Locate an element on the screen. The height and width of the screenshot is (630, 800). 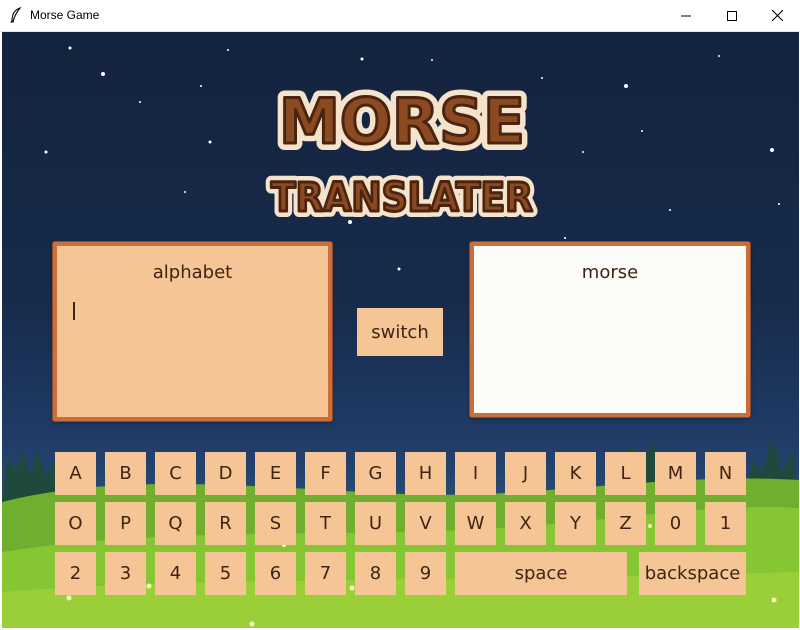
key-n: N is located at coordinates (725, 473).